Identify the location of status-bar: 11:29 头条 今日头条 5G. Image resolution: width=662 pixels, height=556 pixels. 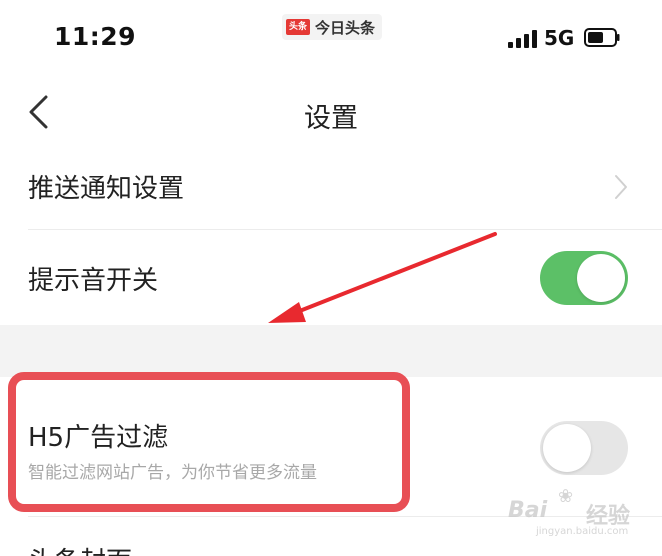
(331, 39).